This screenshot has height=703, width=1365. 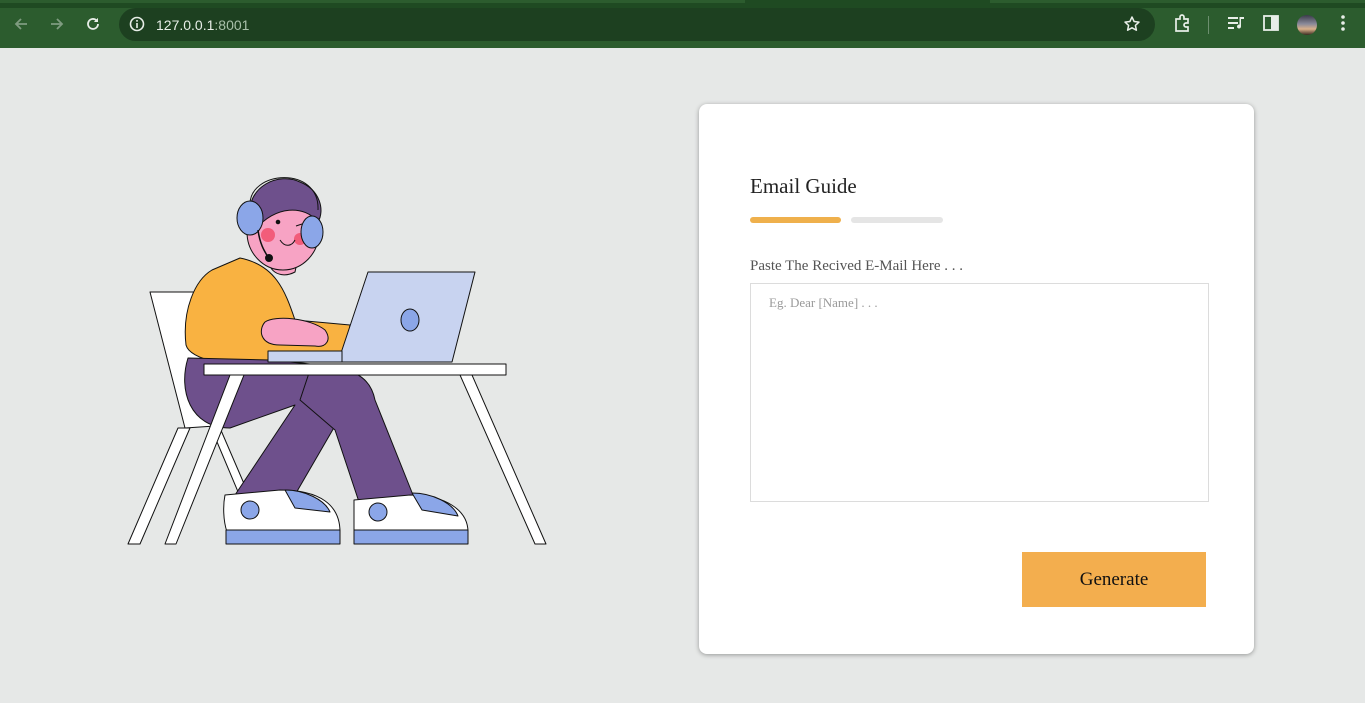 I want to click on back-button, so click(x=21, y=24).